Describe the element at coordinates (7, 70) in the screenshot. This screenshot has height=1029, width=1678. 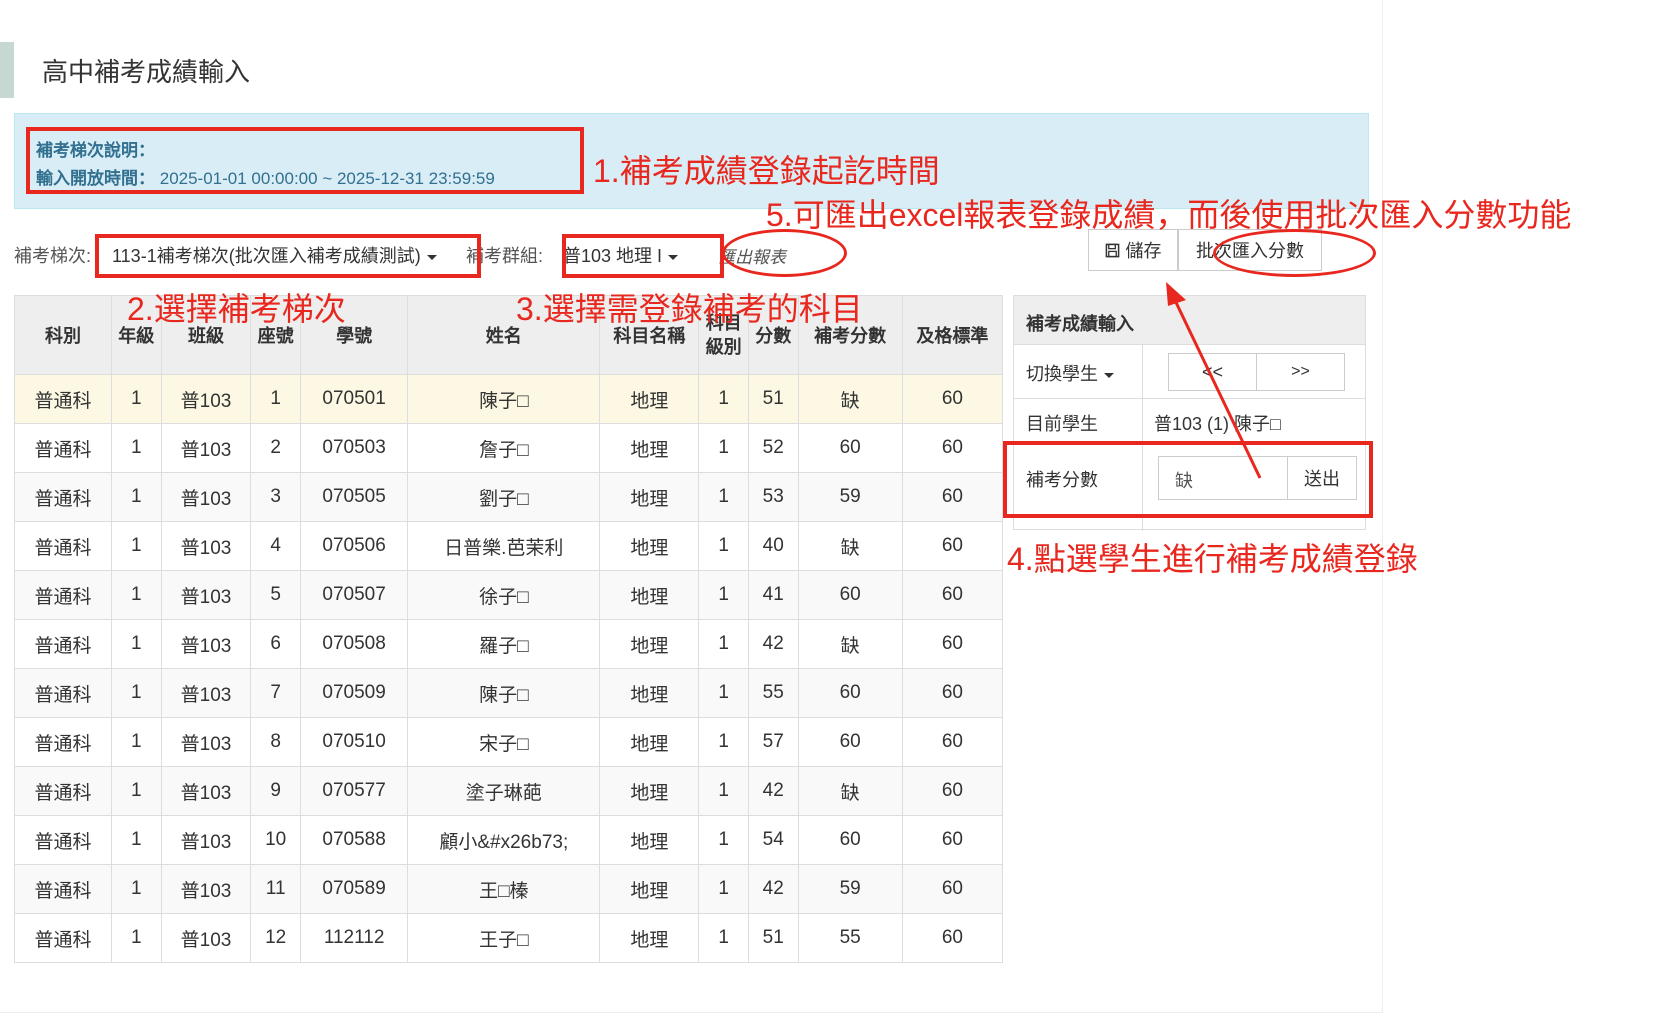
I see `title-accent-bar` at that location.